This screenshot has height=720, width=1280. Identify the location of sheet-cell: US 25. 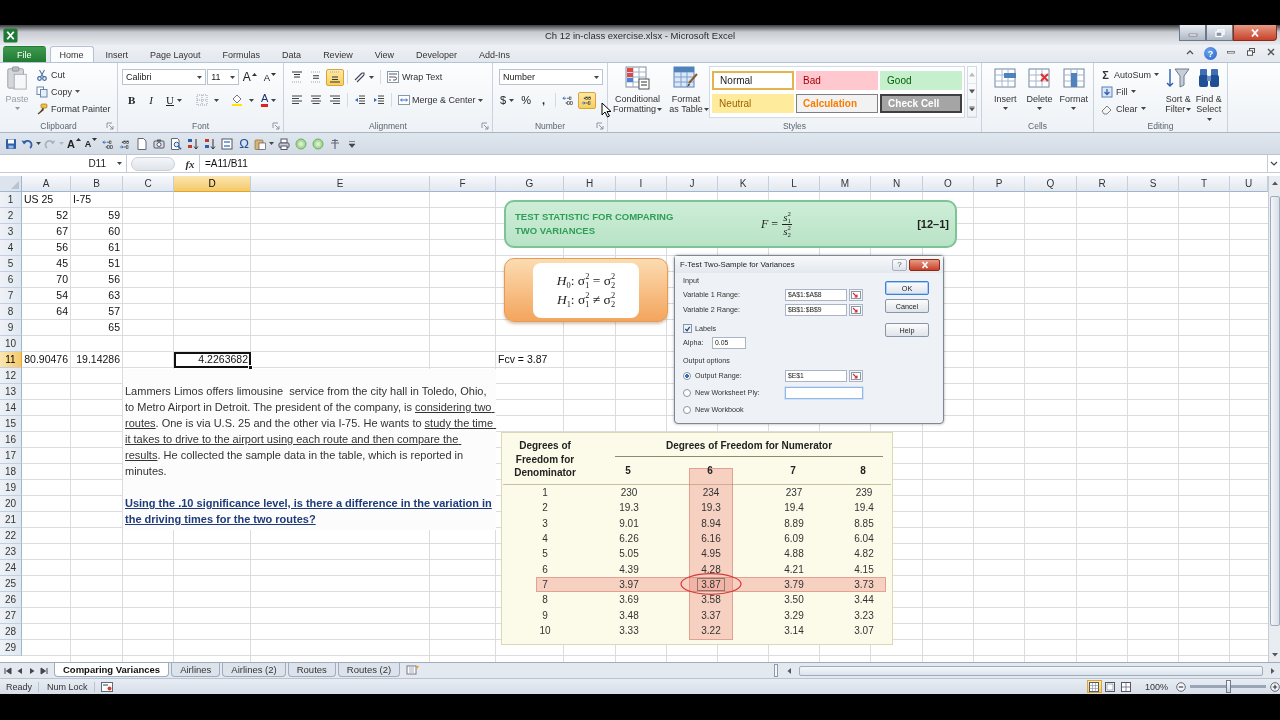
(46, 200).